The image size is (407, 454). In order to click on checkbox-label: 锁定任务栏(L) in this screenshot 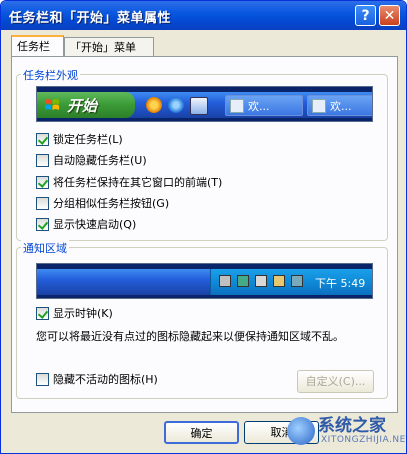, I will do `click(88, 139)`.